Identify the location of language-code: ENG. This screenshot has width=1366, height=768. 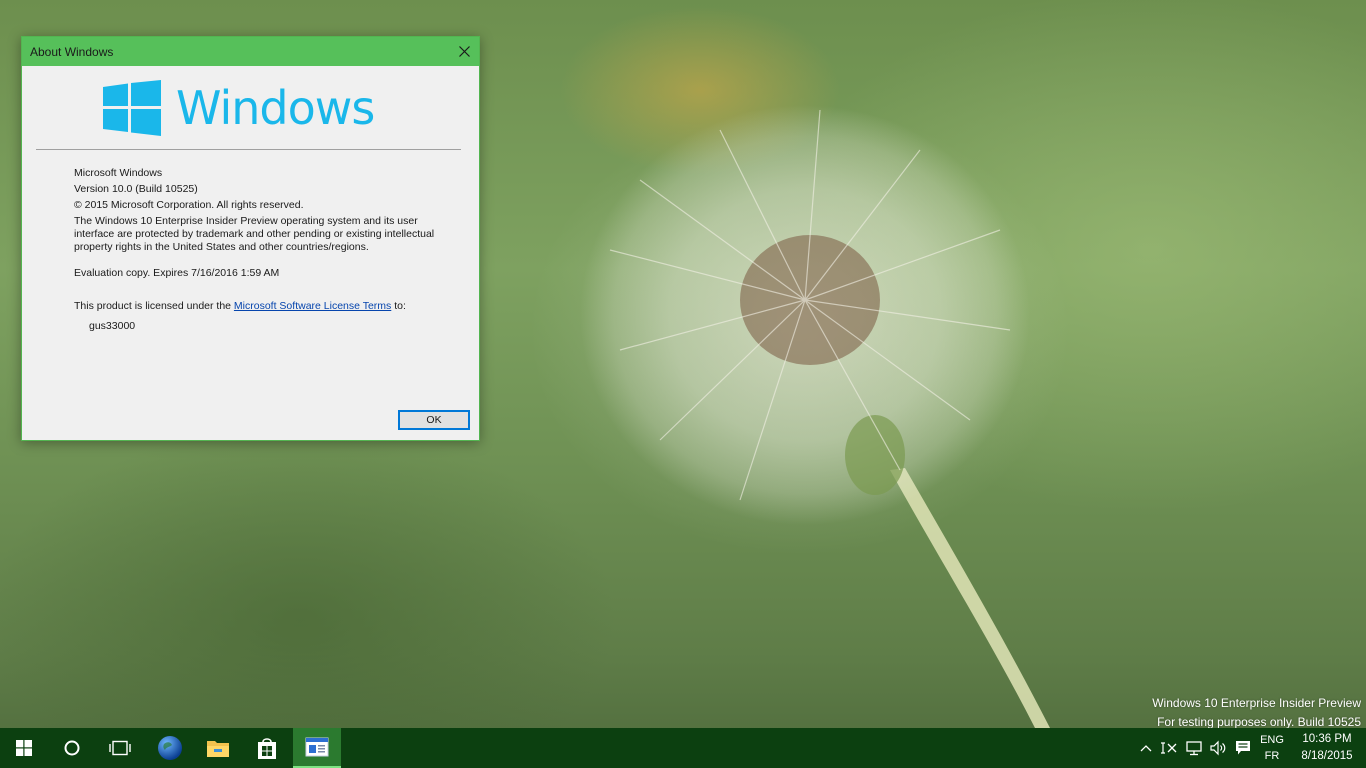
(1272, 740).